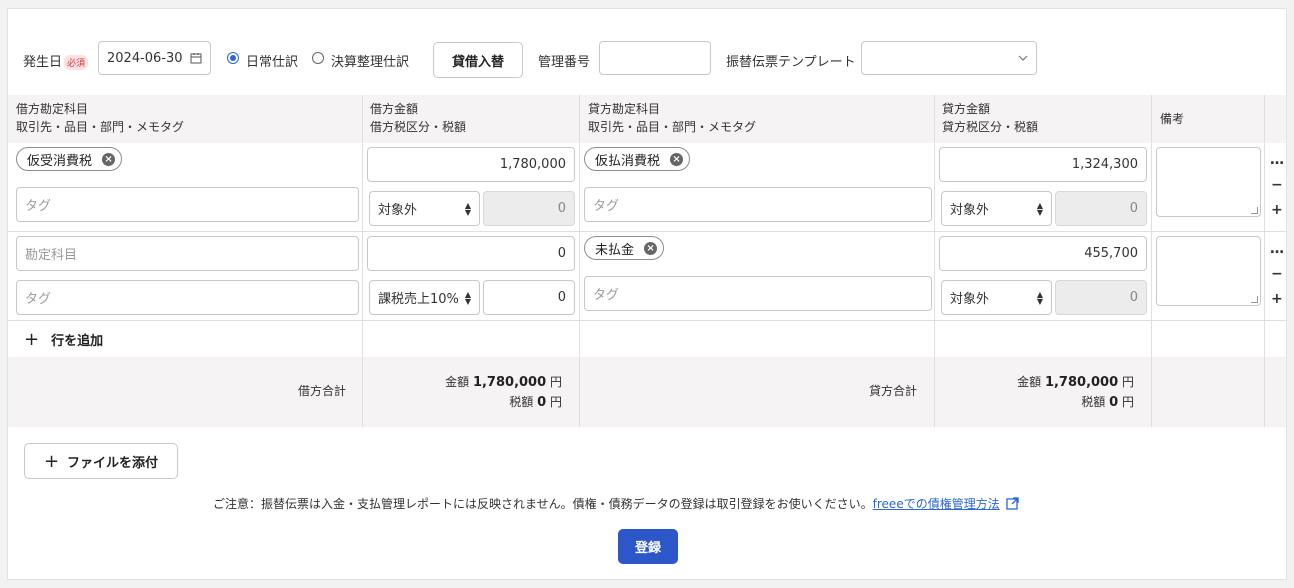 The width and height of the screenshot is (1294, 588). What do you see at coordinates (1043, 164) in the screenshot?
I see `credit-amount-input: 1,324,300` at bounding box center [1043, 164].